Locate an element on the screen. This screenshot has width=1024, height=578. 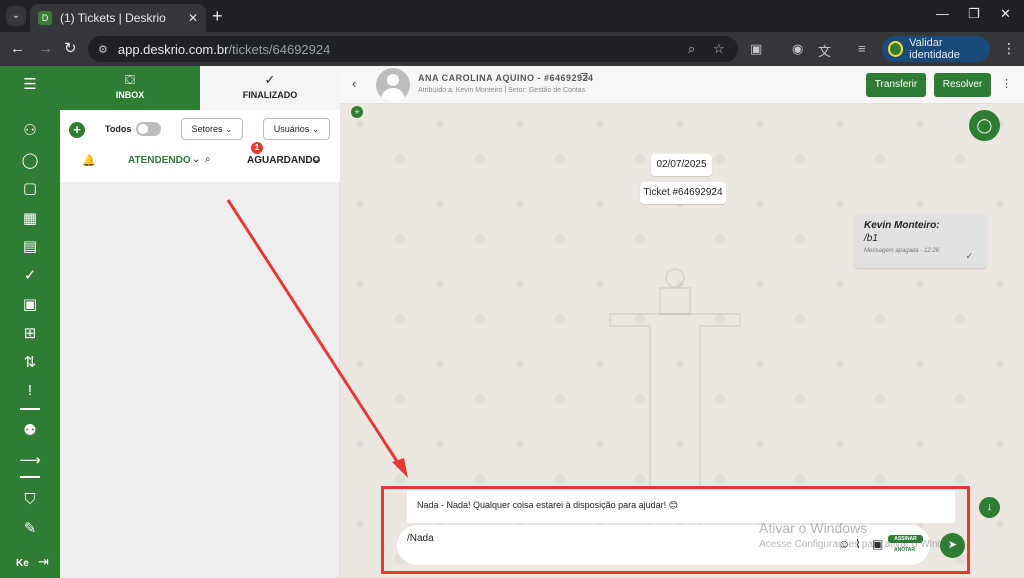
window-close-icon: ✕ is located at coordinates (1005, 14).